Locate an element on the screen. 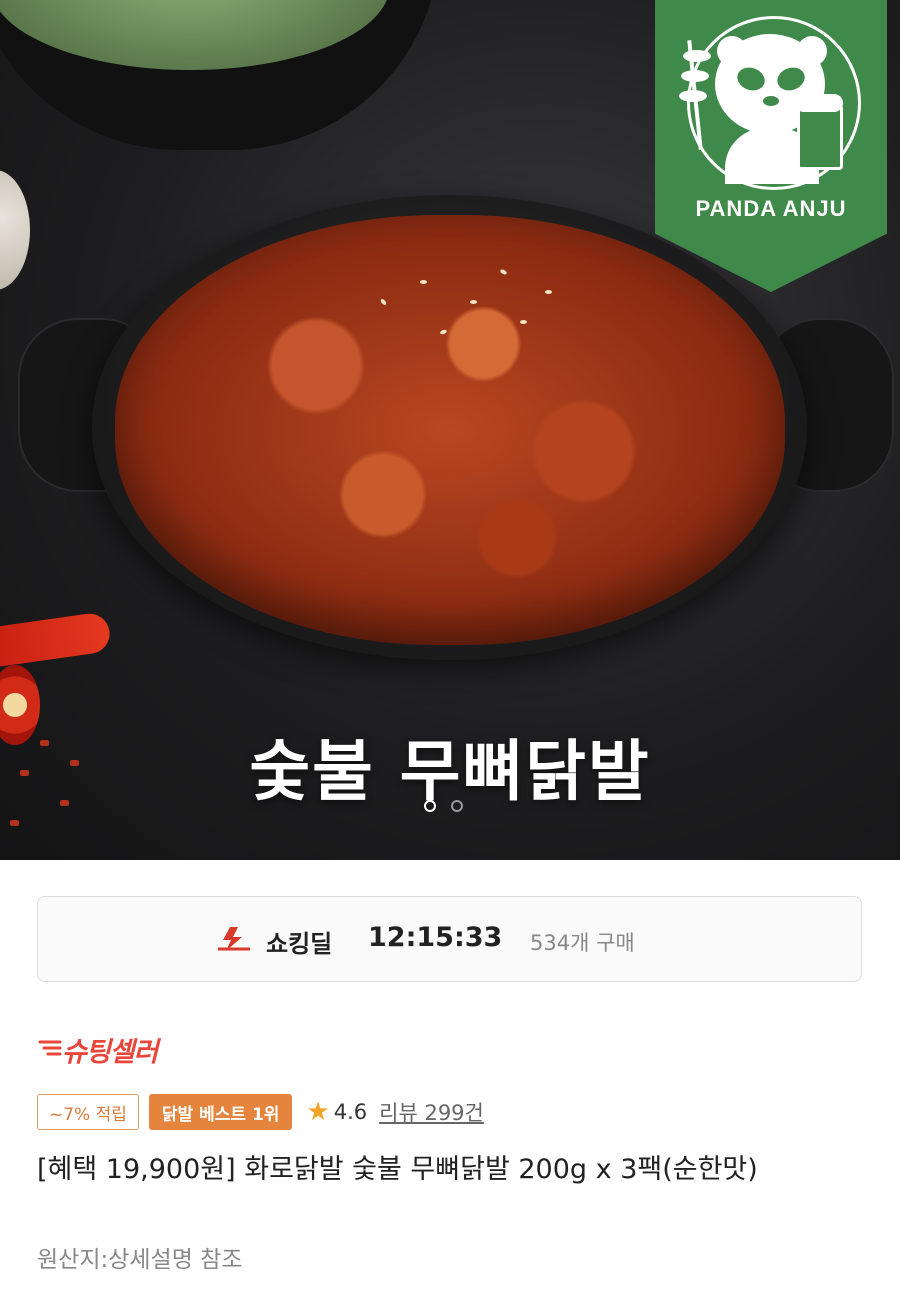  rating-score: 4.6 is located at coordinates (350, 1112).